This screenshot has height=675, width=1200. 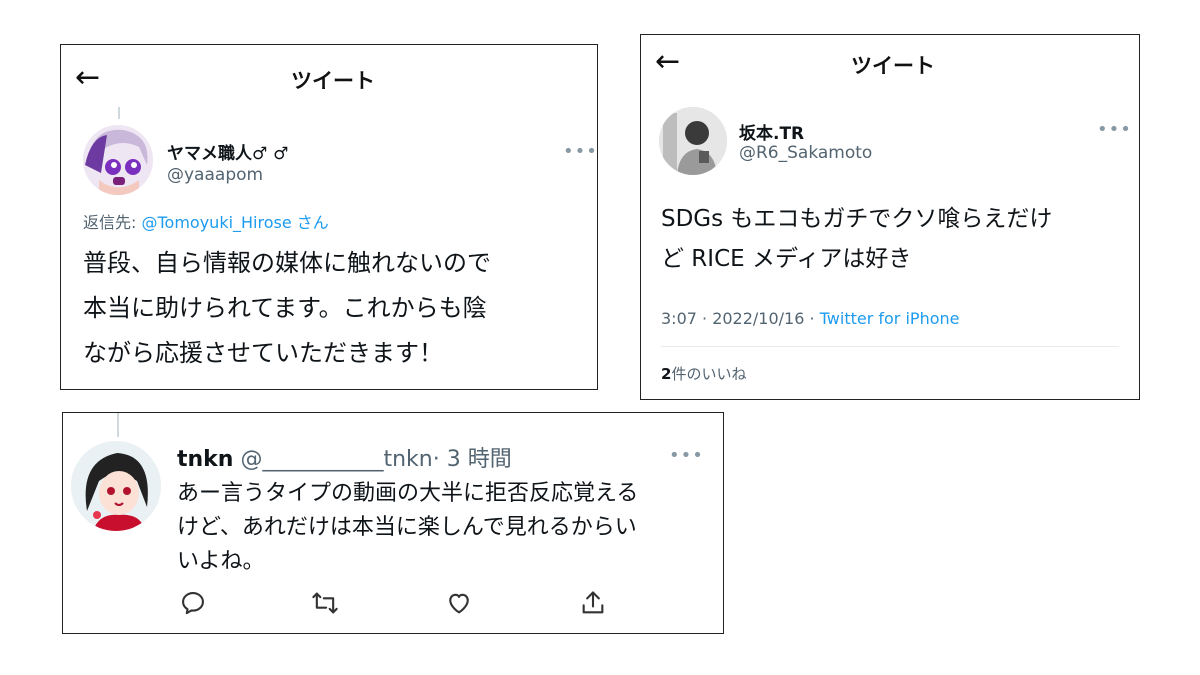 What do you see at coordinates (890, 318) in the screenshot?
I see `source-link: Twitter for iPhone` at bounding box center [890, 318].